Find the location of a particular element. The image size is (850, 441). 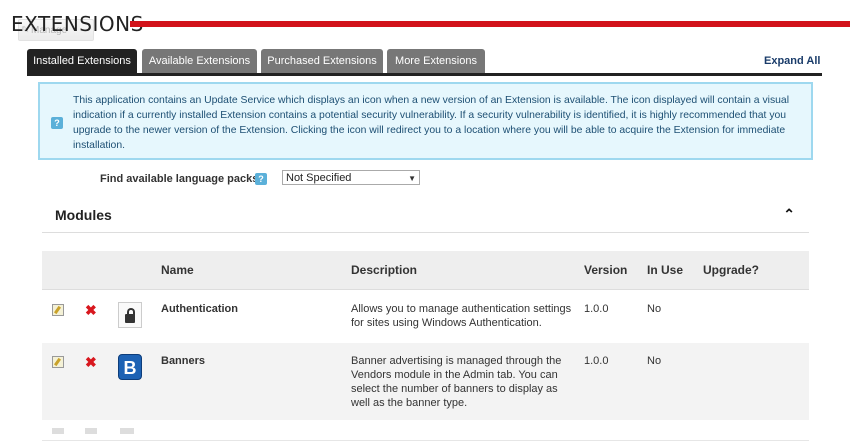

table-row is located at coordinates (425, 430).